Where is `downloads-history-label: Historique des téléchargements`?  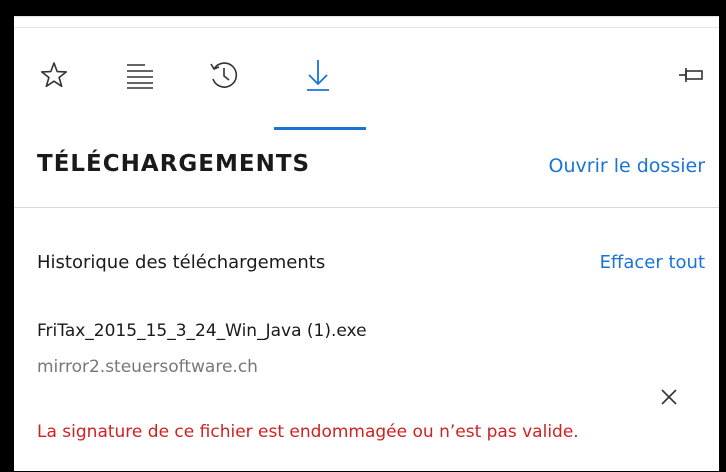 downloads-history-label: Historique des téléchargements is located at coordinates (181, 262).